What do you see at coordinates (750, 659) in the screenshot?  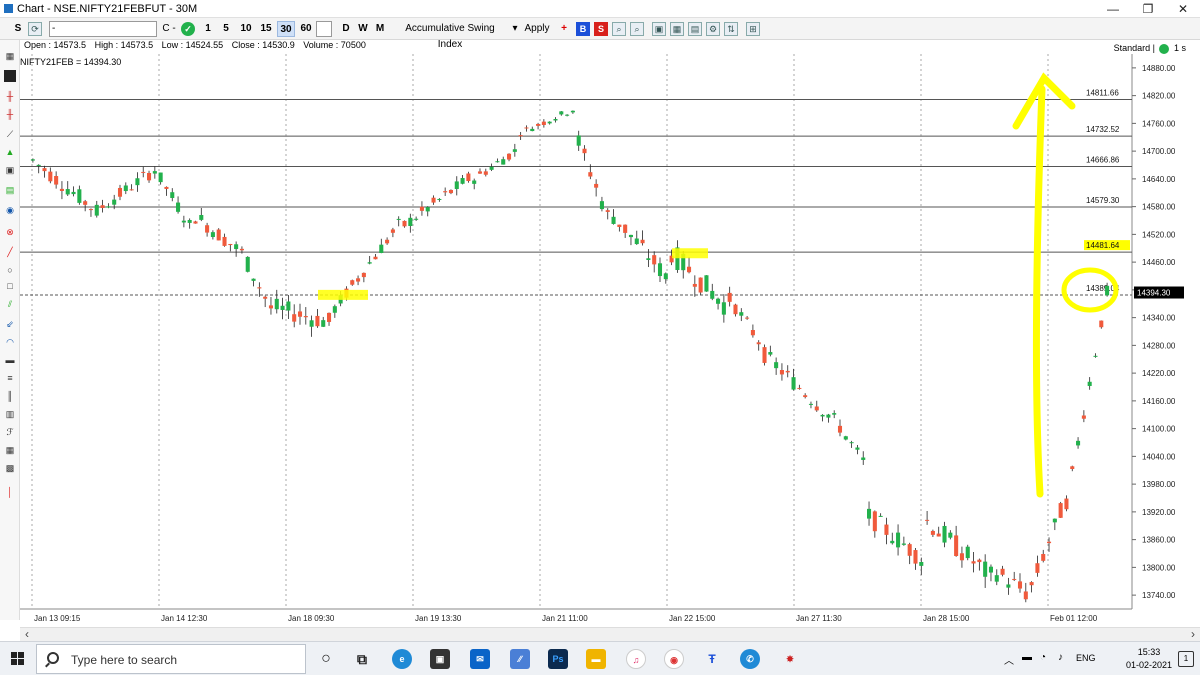 I see `messenger-icon: ✆` at bounding box center [750, 659].